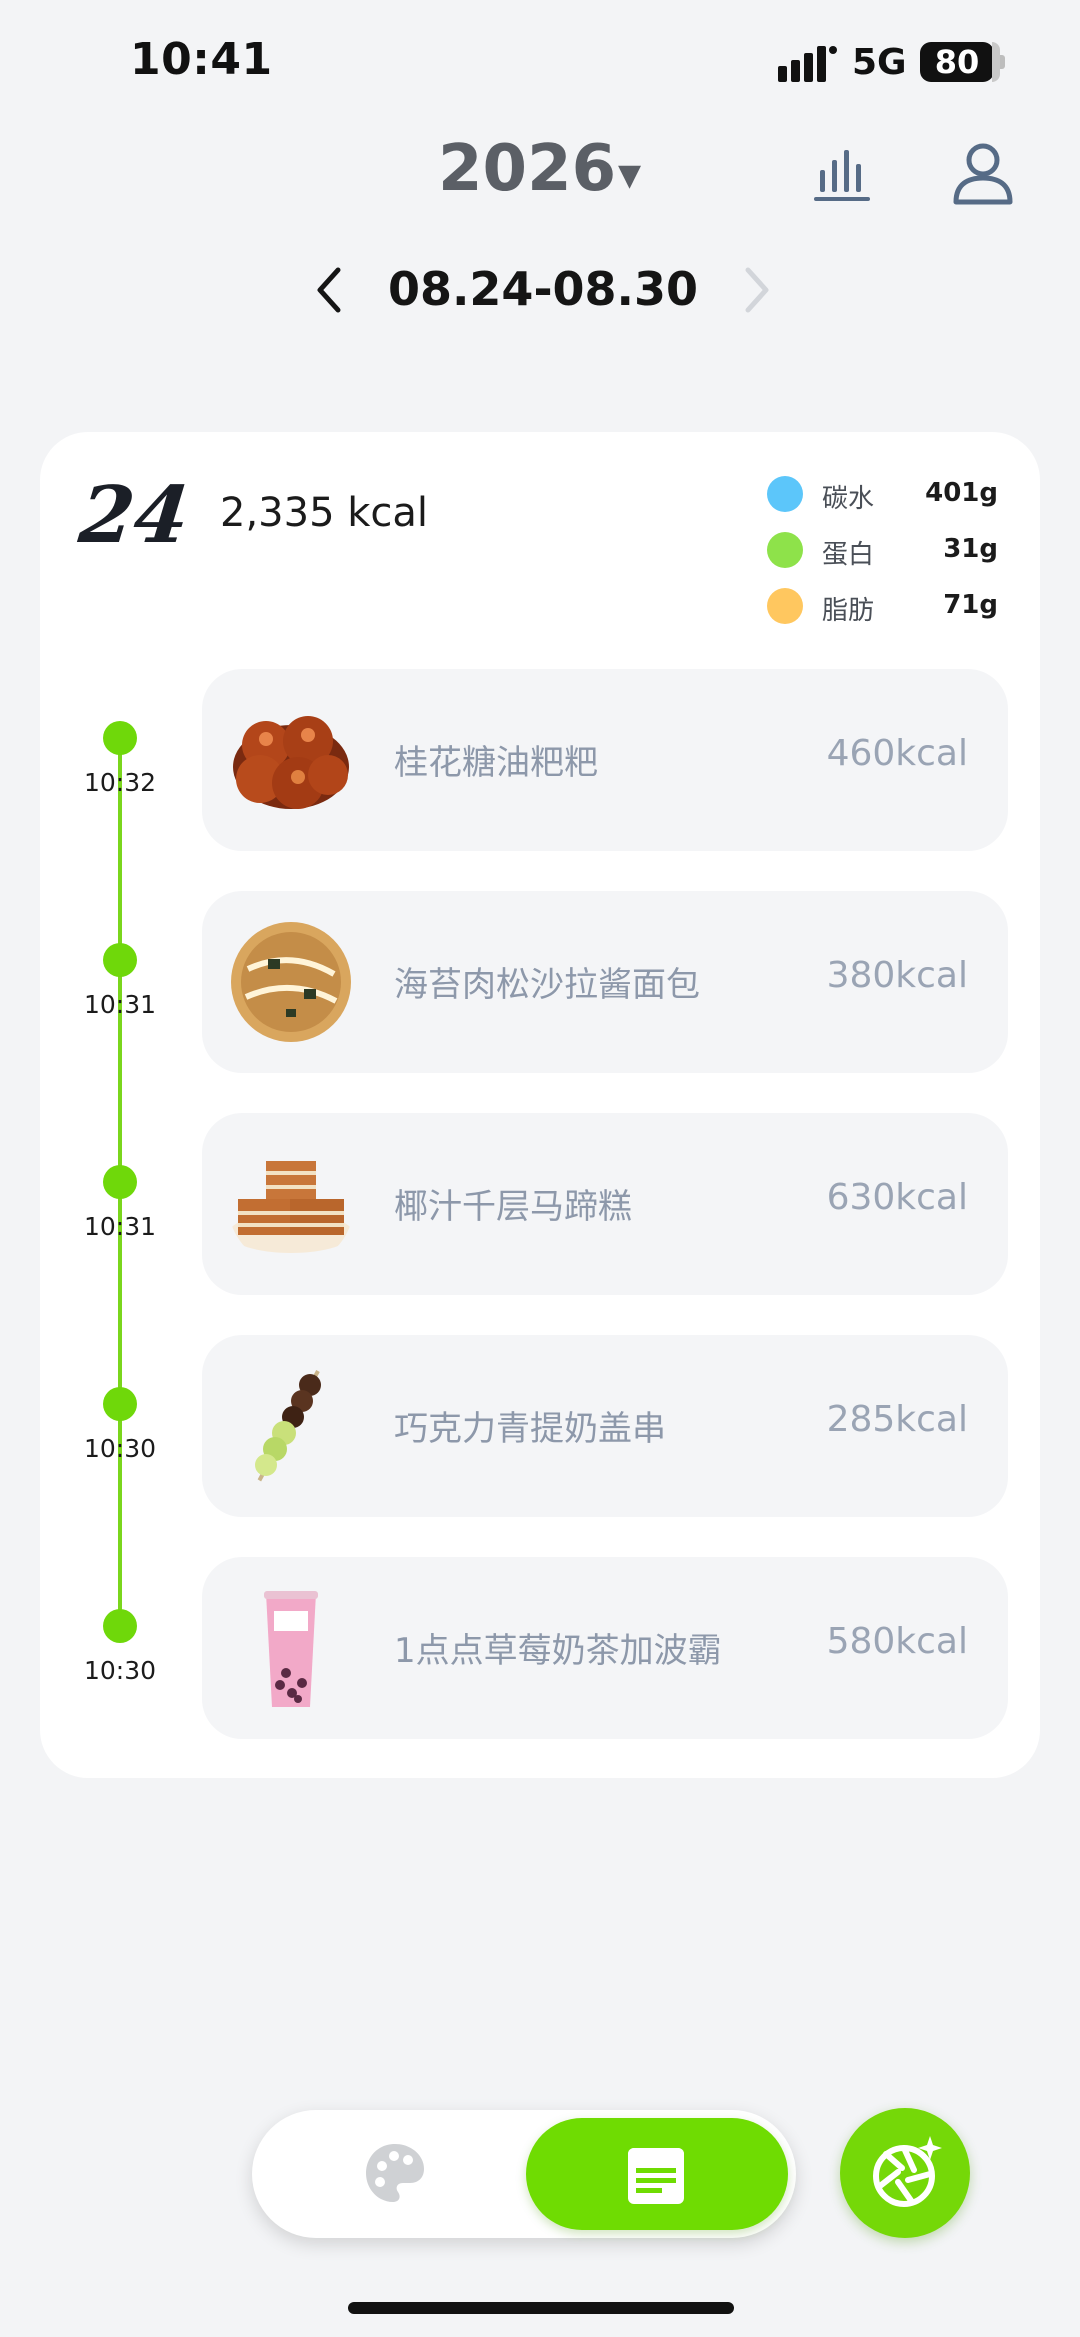 The width and height of the screenshot is (1080, 2337). I want to click on layered-water-chestnut-cake-icon, so click(291, 1207).